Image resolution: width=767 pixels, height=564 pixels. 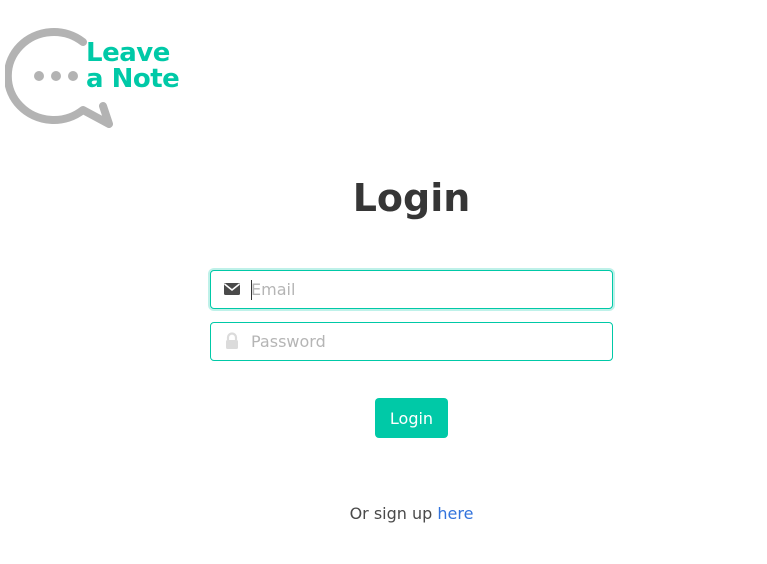 What do you see at coordinates (411, 418) in the screenshot?
I see `login-button: Login` at bounding box center [411, 418].